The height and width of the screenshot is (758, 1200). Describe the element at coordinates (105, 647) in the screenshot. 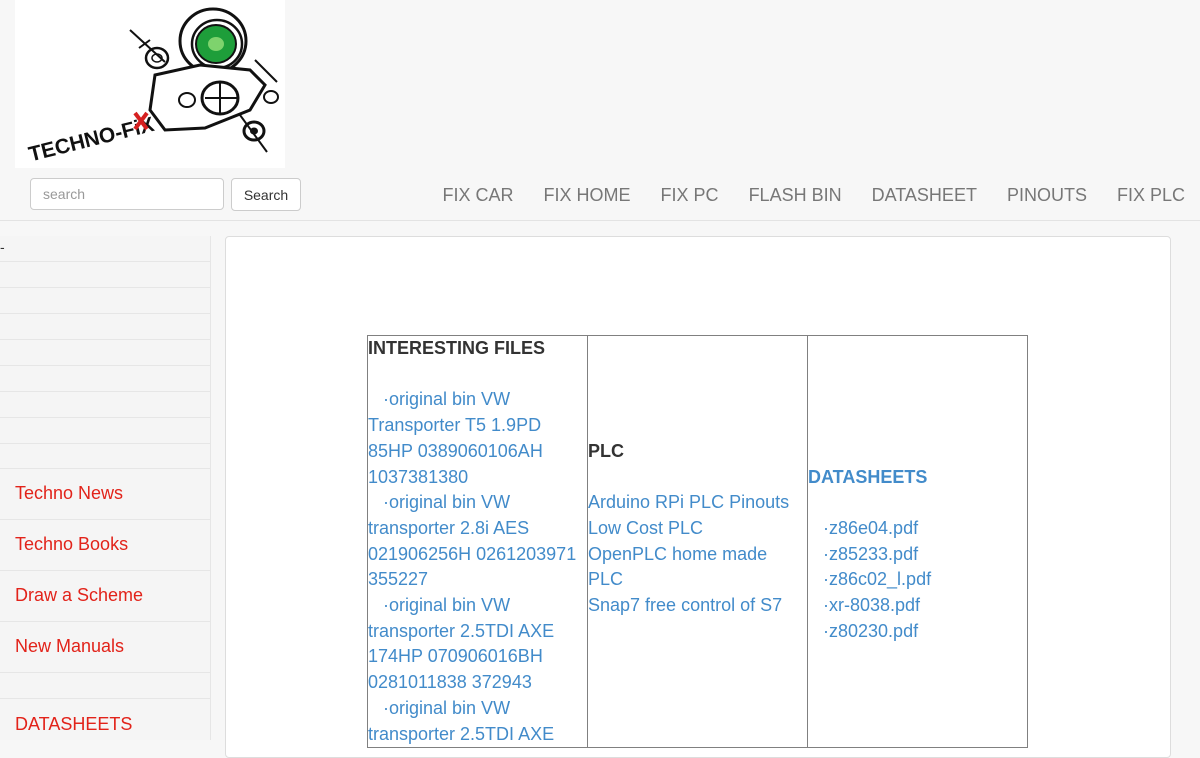

I see `sidebar-item-new-manuals: New Manuals` at that location.